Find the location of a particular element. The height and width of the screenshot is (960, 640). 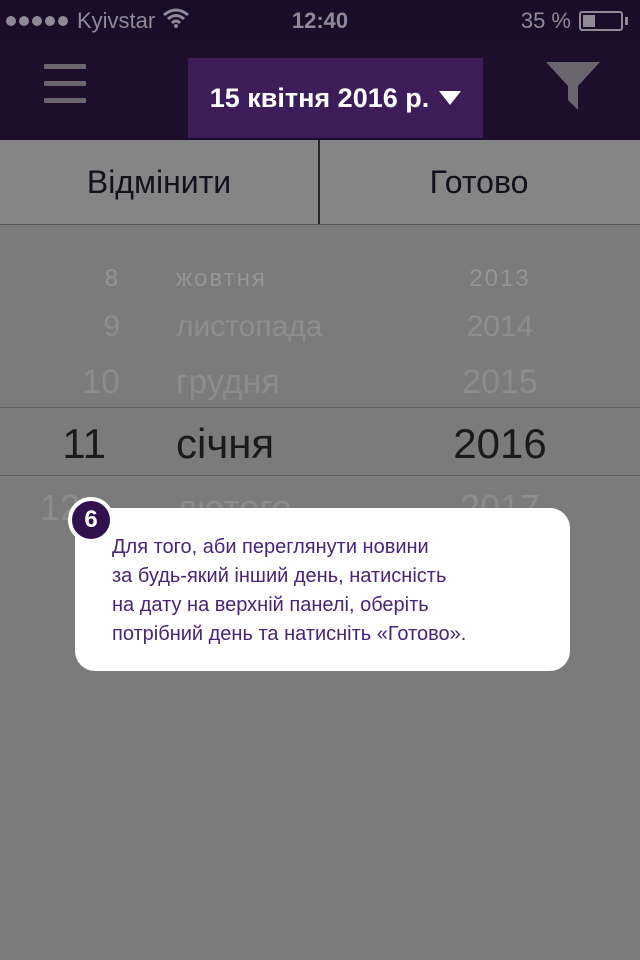

date-label: 15 квітня 2016 р. is located at coordinates (319, 97).